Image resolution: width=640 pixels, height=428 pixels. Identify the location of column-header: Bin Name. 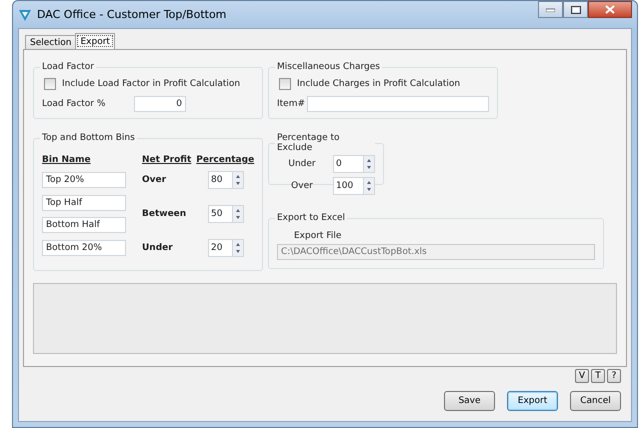
(67, 160).